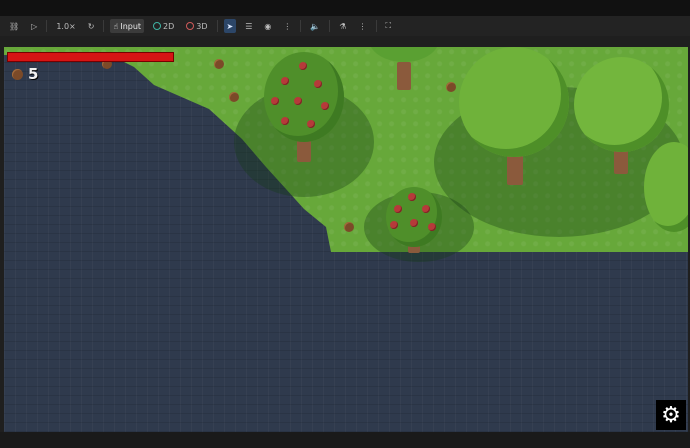  I want to click on mode-3d-button: 3D, so click(196, 26).